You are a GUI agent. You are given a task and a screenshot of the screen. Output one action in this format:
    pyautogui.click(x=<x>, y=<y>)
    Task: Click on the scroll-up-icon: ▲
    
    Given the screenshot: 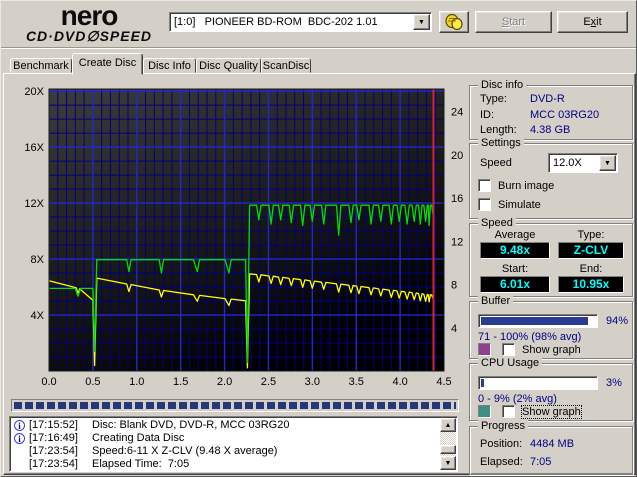 What is the action you would take?
    pyautogui.click(x=448, y=425)
    